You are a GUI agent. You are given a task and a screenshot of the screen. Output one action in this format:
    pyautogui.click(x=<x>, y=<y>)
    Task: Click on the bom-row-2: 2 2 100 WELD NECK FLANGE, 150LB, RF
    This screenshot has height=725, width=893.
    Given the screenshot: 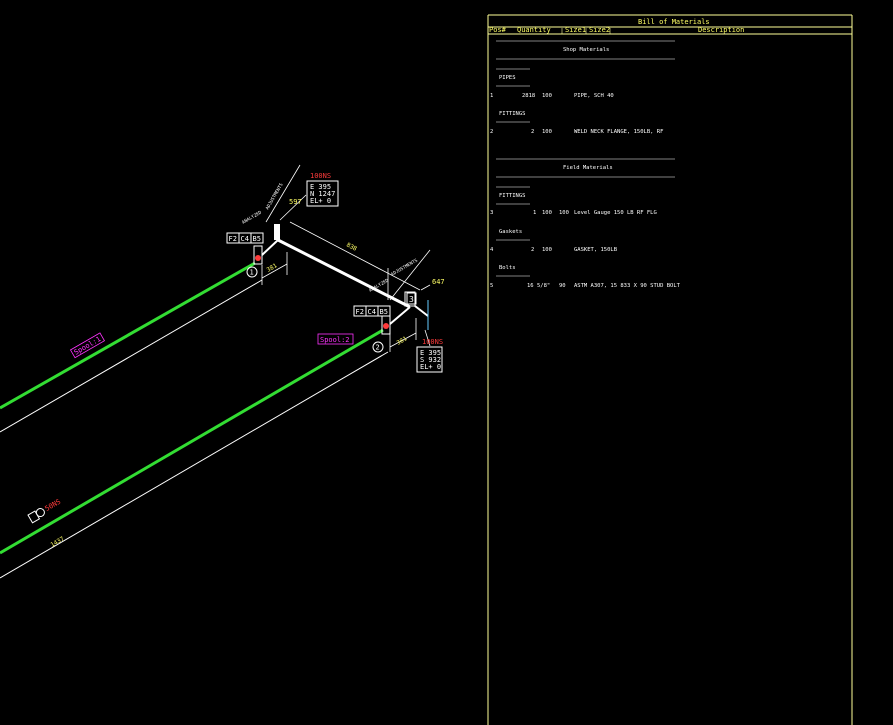 What is the action you would take?
    pyautogui.click(x=576, y=132)
    